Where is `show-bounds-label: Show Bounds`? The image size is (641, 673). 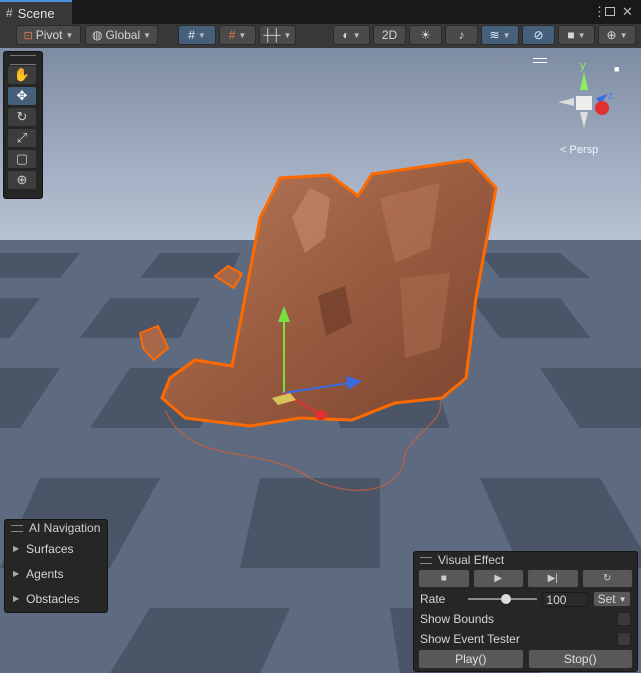
show-bounds-label: Show Bounds is located at coordinates (457, 619).